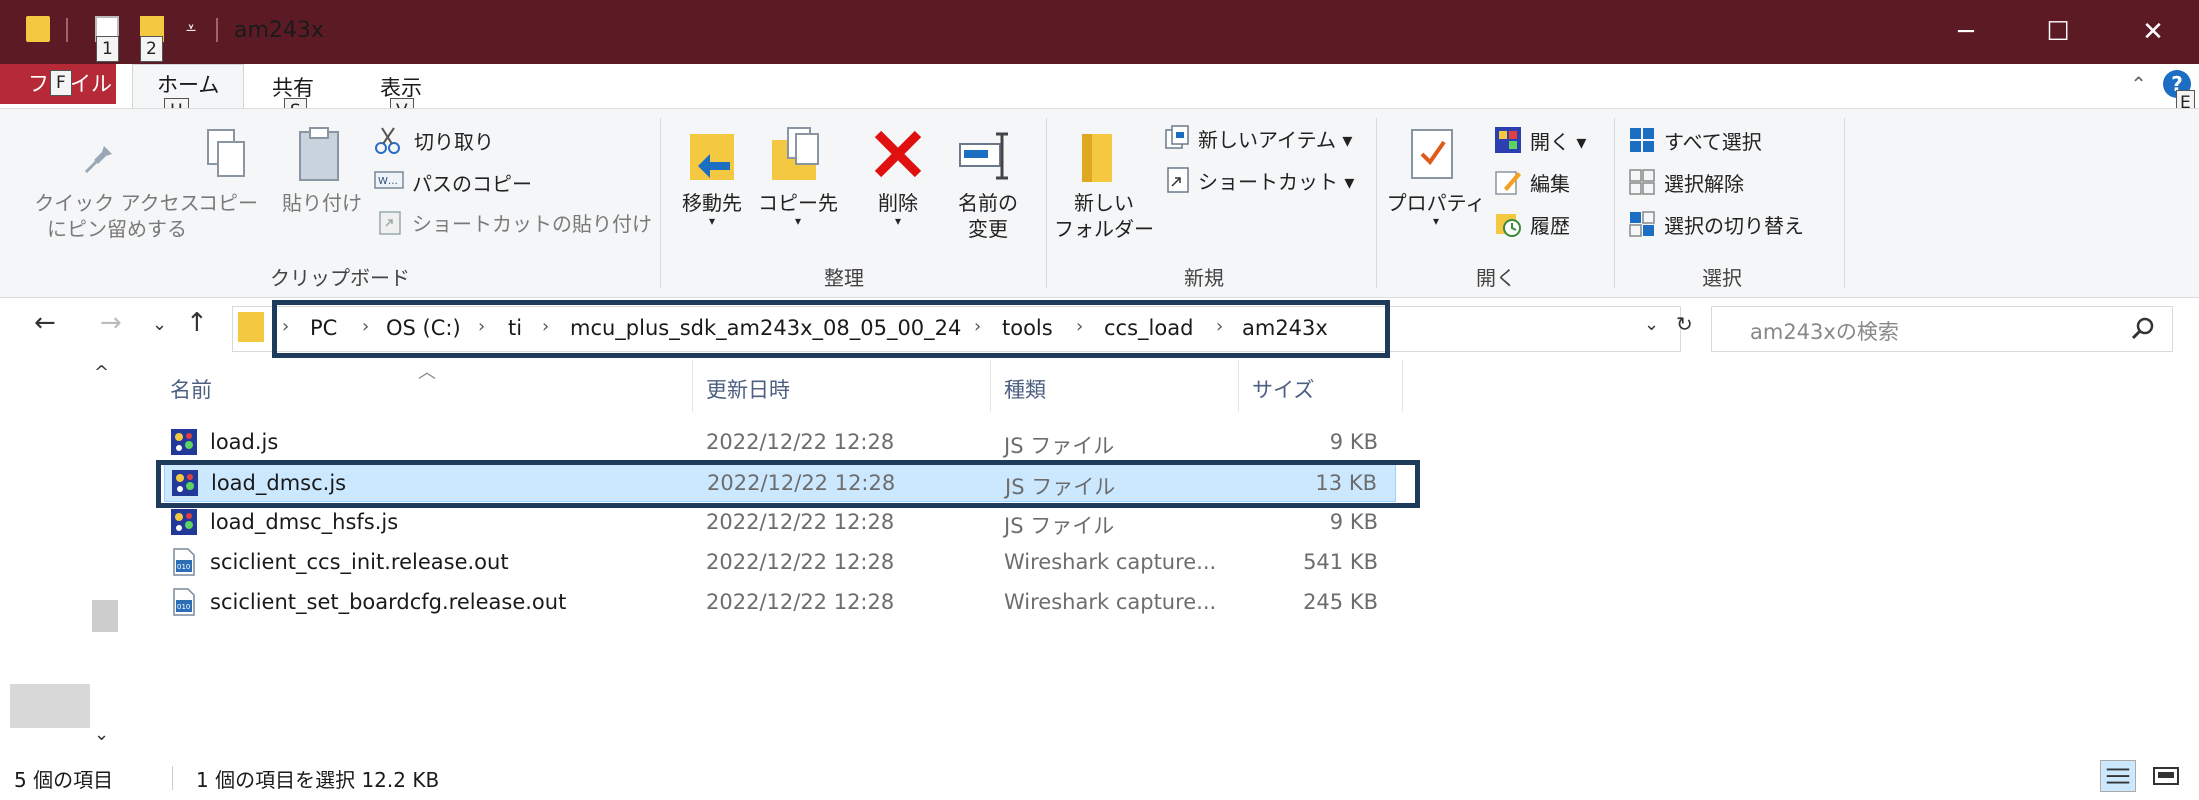 The width and height of the screenshot is (2199, 800). Describe the element at coordinates (1508, 140) in the screenshot. I see `open-icon` at that location.